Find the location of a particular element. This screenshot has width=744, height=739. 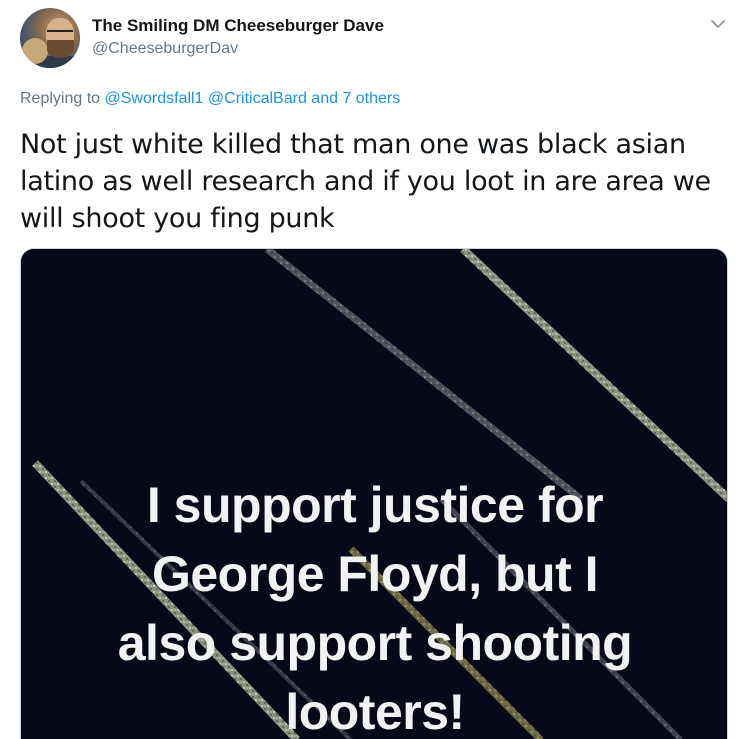

avatar-beard is located at coordinates (60, 49).